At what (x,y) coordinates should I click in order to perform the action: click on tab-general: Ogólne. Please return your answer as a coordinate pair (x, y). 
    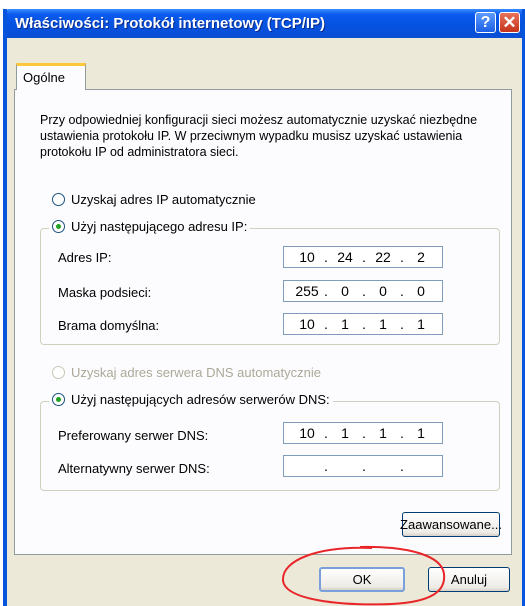
    Looking at the image, I should click on (51, 76).